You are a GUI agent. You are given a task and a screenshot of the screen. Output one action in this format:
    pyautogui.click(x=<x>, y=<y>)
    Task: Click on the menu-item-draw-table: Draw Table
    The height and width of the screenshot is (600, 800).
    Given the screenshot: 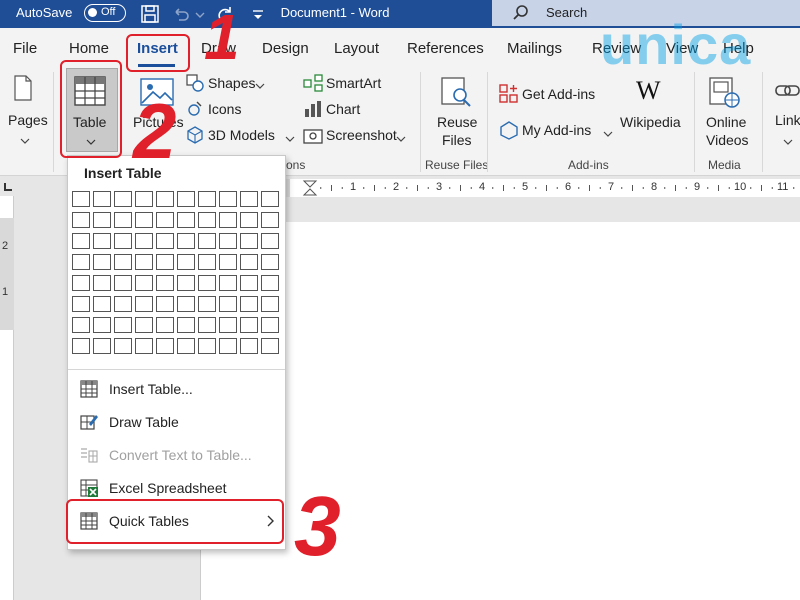 What is the action you would take?
    pyautogui.click(x=176, y=422)
    